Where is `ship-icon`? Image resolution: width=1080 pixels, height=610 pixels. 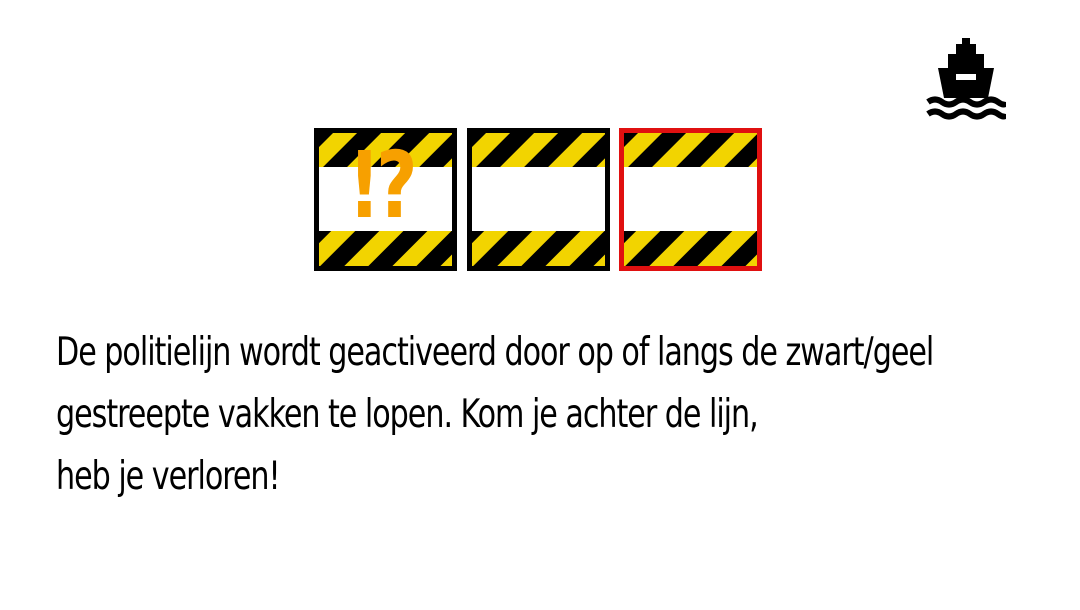 ship-icon is located at coordinates (966, 79).